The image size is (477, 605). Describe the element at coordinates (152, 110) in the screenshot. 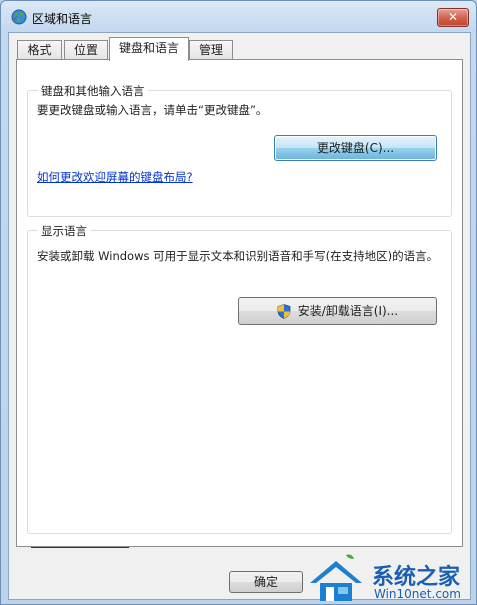

I see `keyboards-description: 要更改键盘或输入语言，请单击“更改键盘”。` at that location.